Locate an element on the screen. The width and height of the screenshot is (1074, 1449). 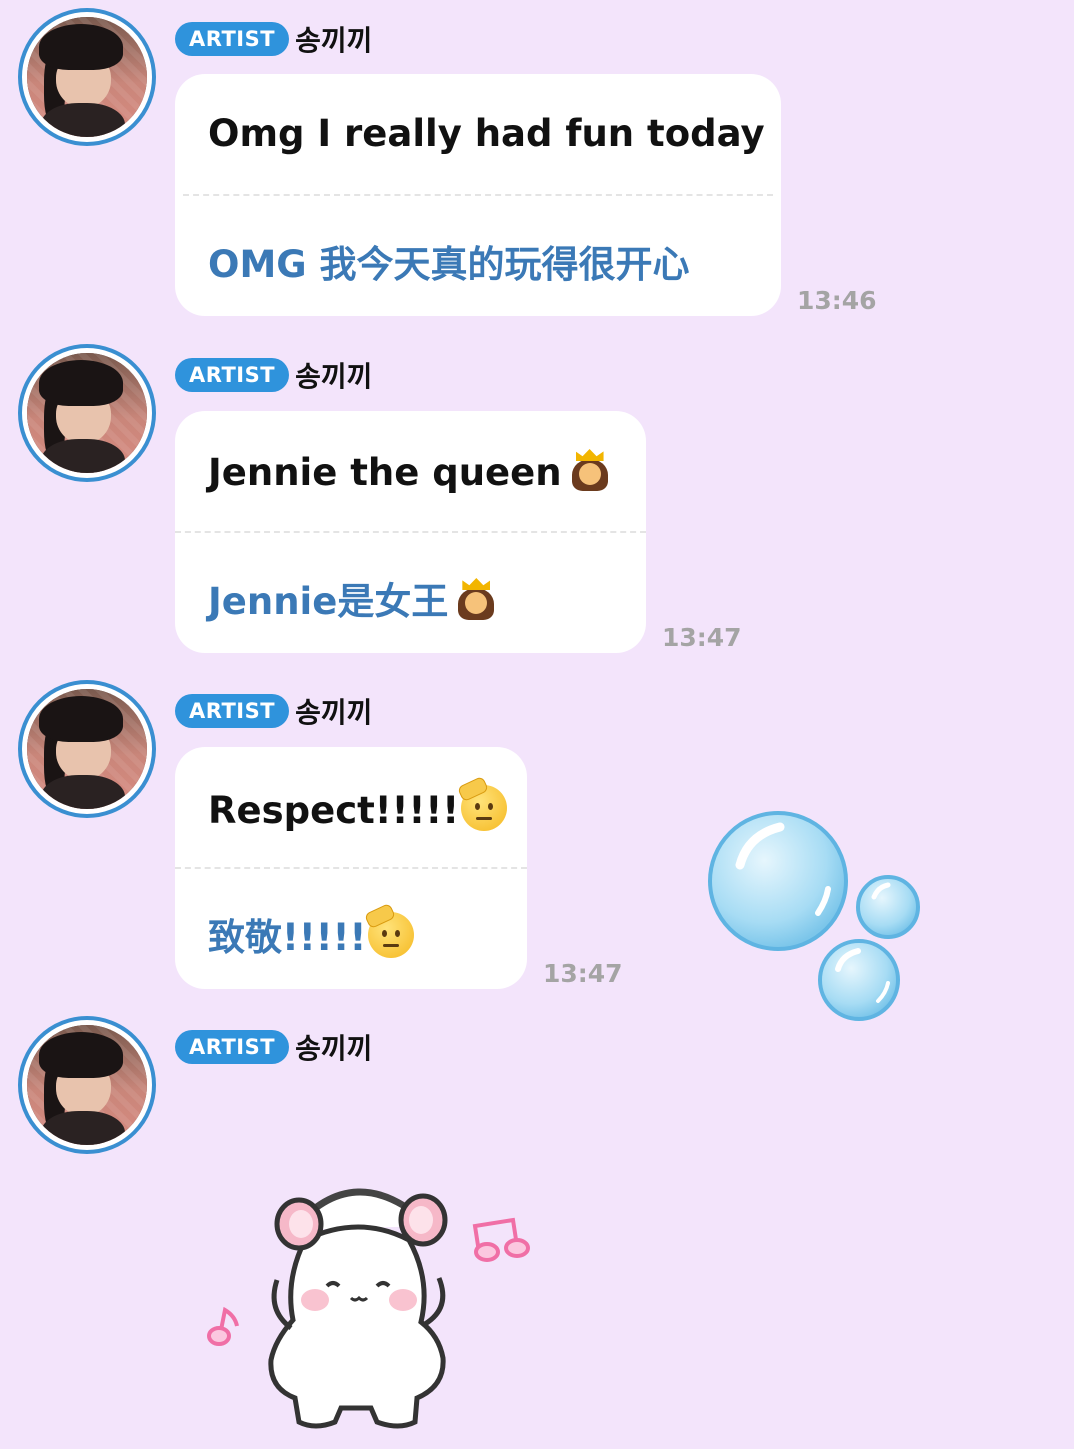
message-translation-text: 致敬!!!!! is located at coordinates (287, 937).